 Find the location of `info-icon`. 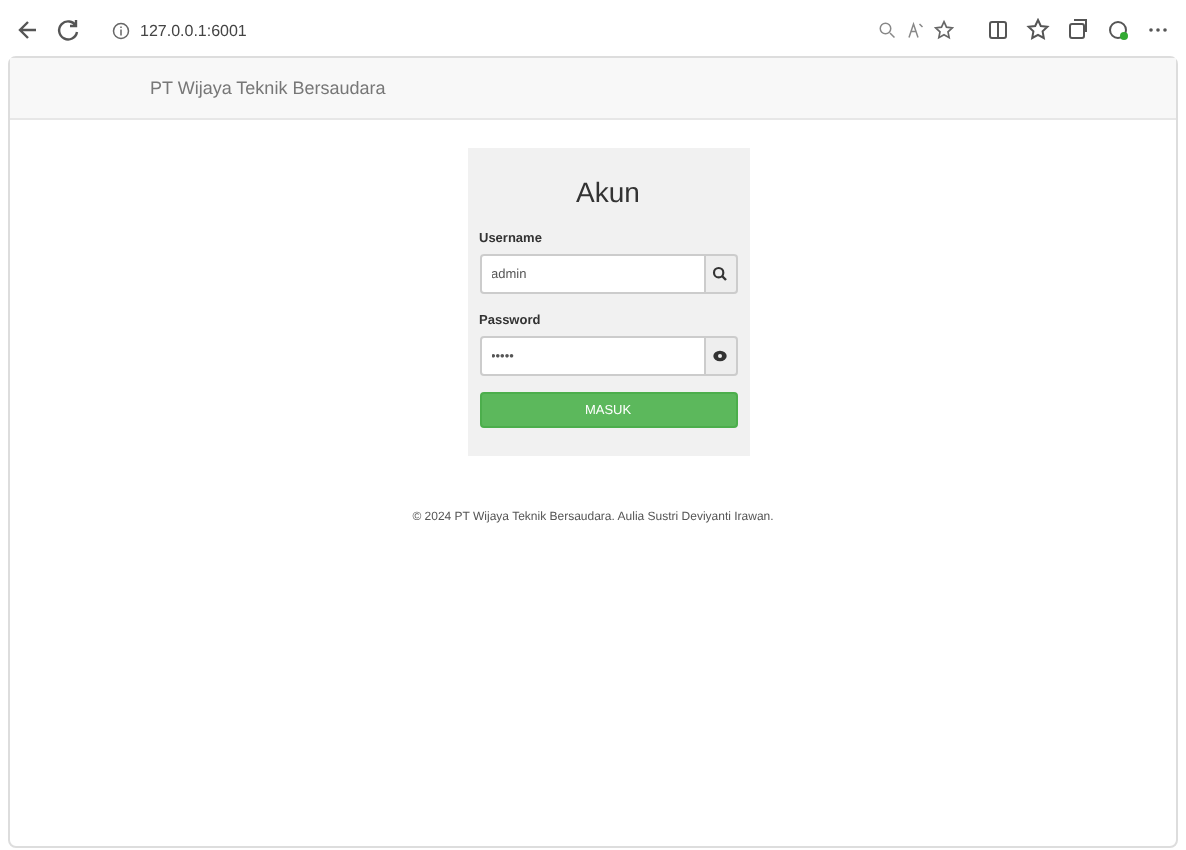

info-icon is located at coordinates (121, 30).